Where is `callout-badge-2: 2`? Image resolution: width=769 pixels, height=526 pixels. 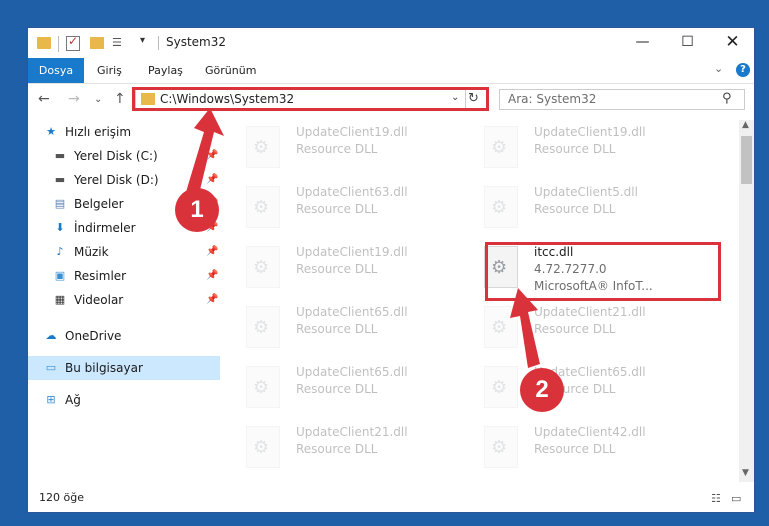 callout-badge-2: 2 is located at coordinates (542, 390).